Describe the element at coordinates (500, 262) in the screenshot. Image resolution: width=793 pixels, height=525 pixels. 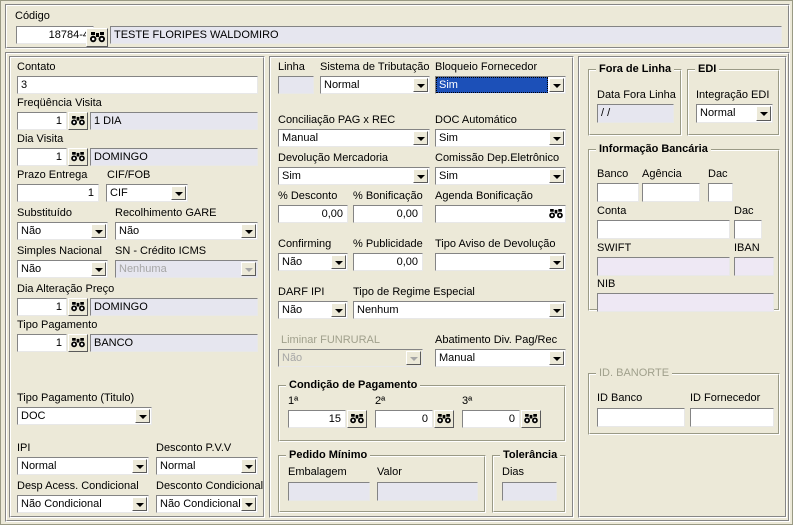
I see `tipo-aviso-devolucao-select` at that location.